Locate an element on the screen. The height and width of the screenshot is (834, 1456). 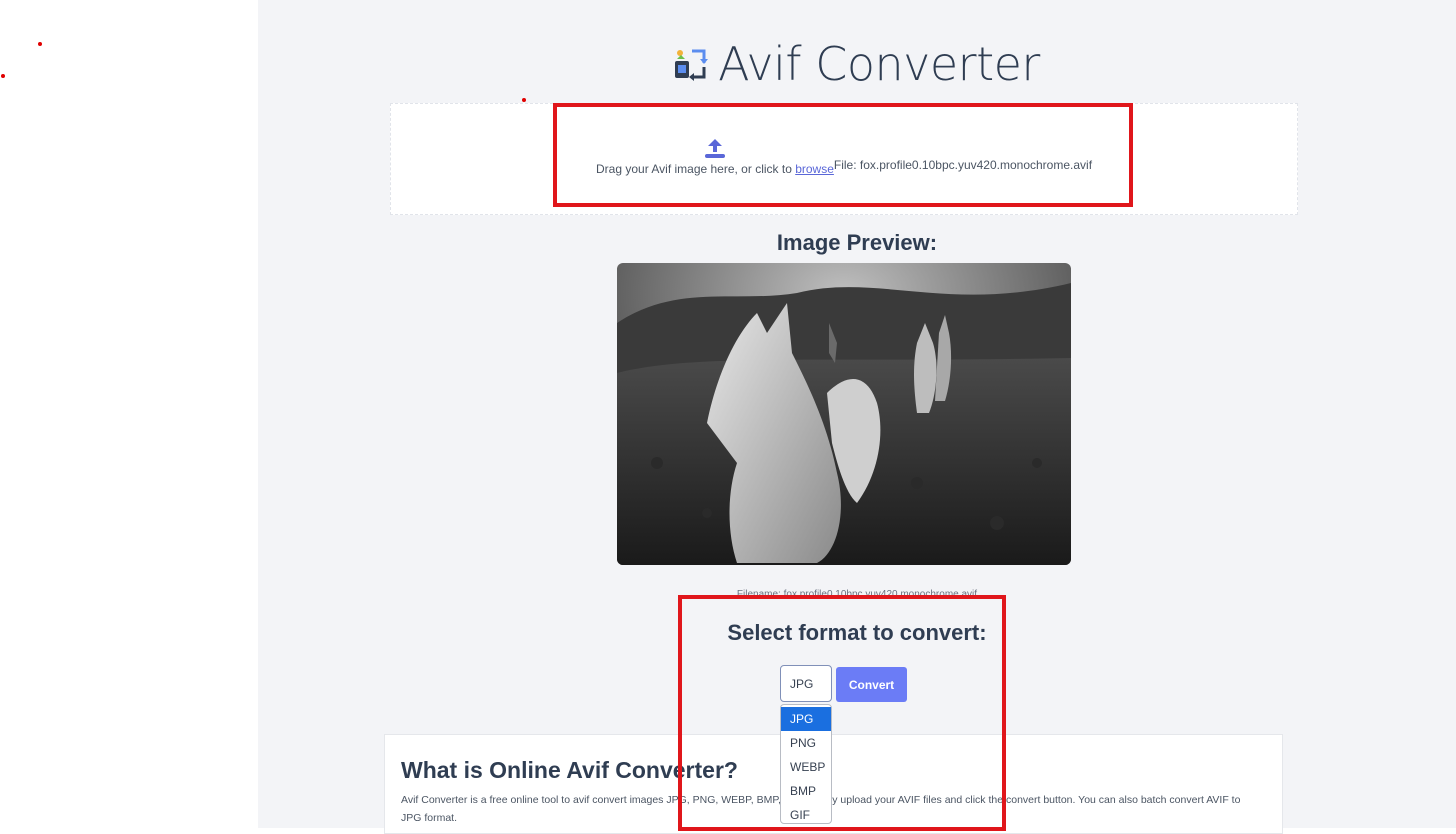
format-option-webp: WEBP is located at coordinates (806, 767).